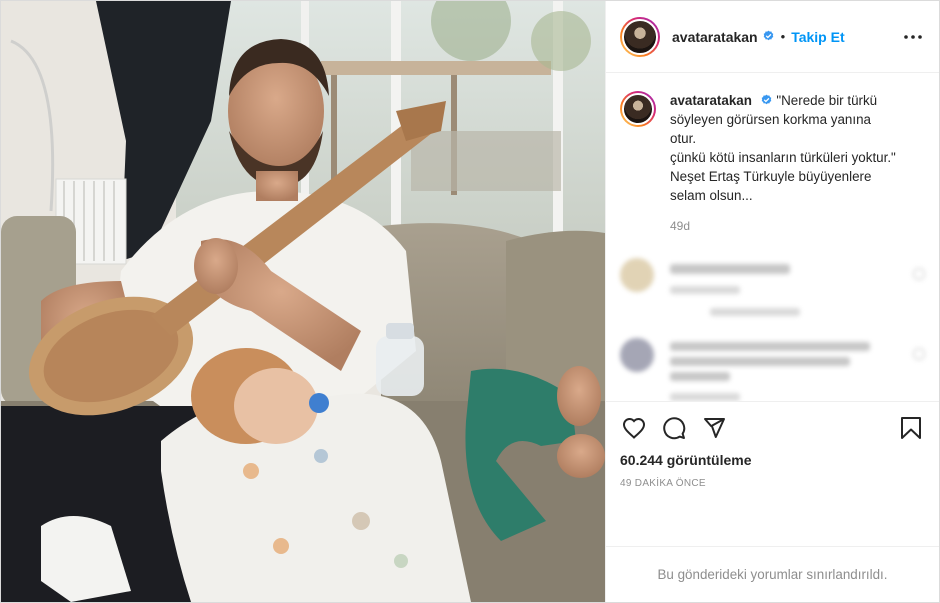 The height and width of the screenshot is (603, 940). What do you see at coordinates (772, 473) in the screenshot?
I see `post-actions: 60.244 görüntüleme 49 DAKİKA ÖNCE` at bounding box center [772, 473].